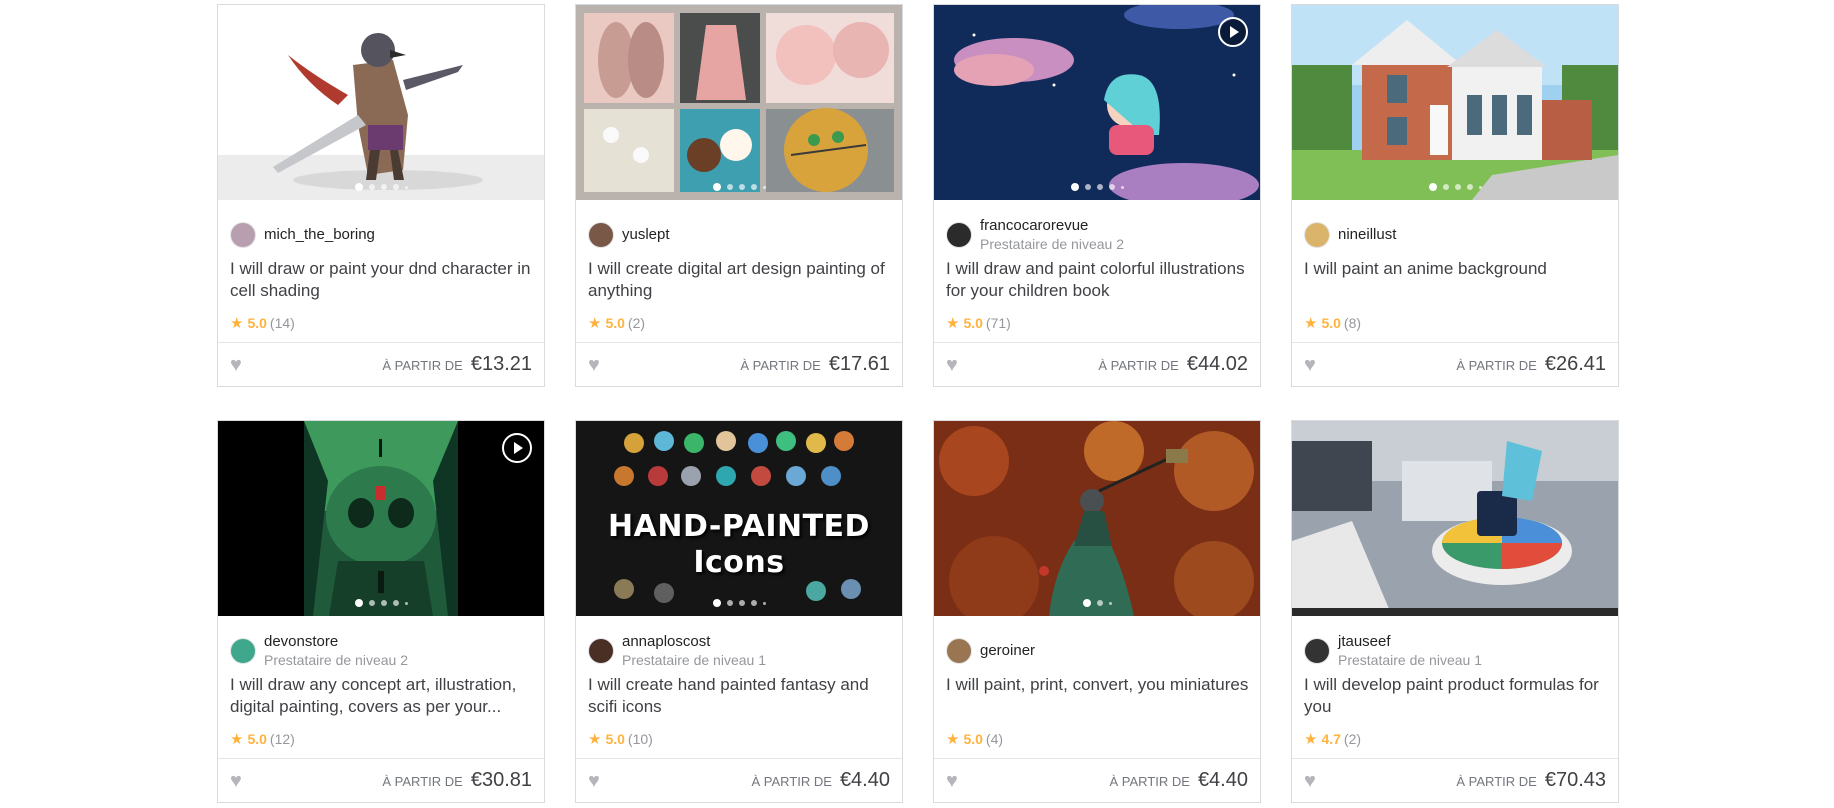 Image resolution: width=1834 pixels, height=808 pixels. What do you see at coordinates (615, 323) in the screenshot?
I see `rating-score: 5.0` at bounding box center [615, 323].